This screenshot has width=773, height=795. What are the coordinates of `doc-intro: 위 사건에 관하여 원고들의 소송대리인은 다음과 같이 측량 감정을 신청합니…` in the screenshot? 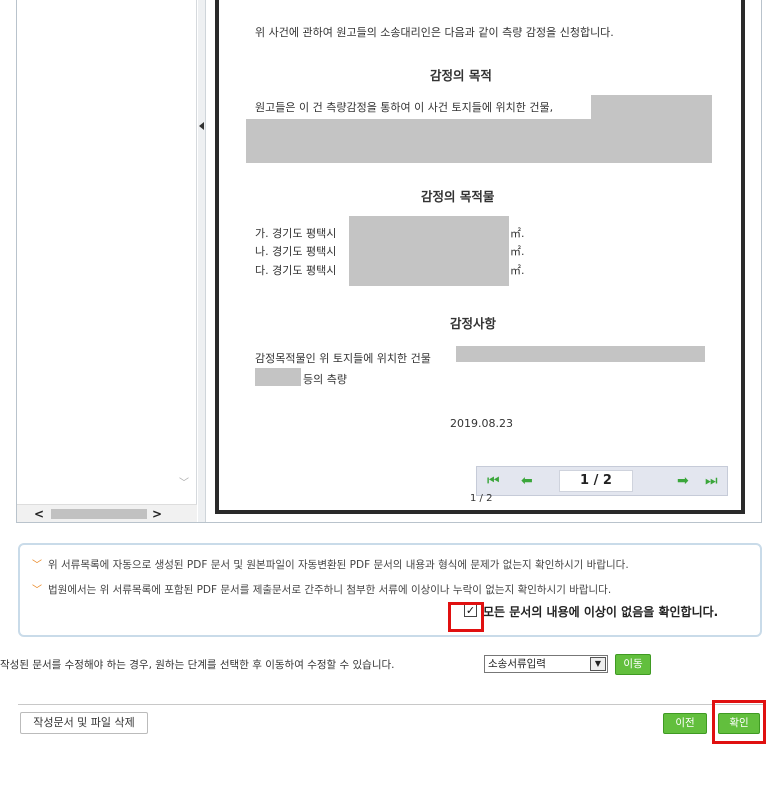 It's located at (434, 32).